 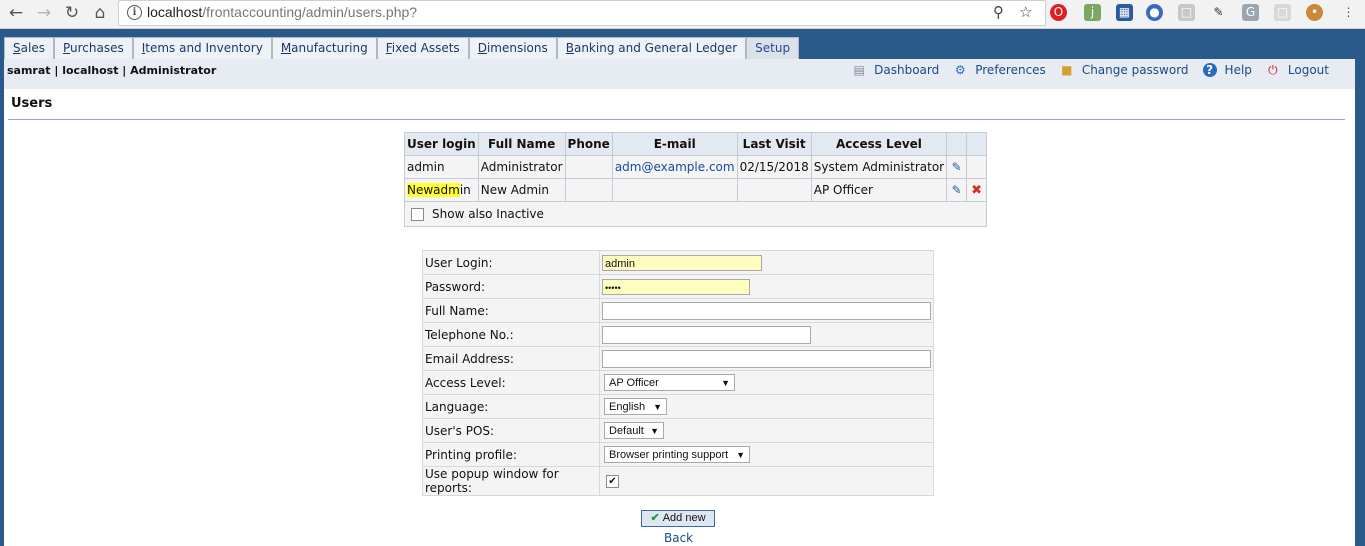 What do you see at coordinates (511, 382) in the screenshot?
I see `access-level-label: Access Level:` at bounding box center [511, 382].